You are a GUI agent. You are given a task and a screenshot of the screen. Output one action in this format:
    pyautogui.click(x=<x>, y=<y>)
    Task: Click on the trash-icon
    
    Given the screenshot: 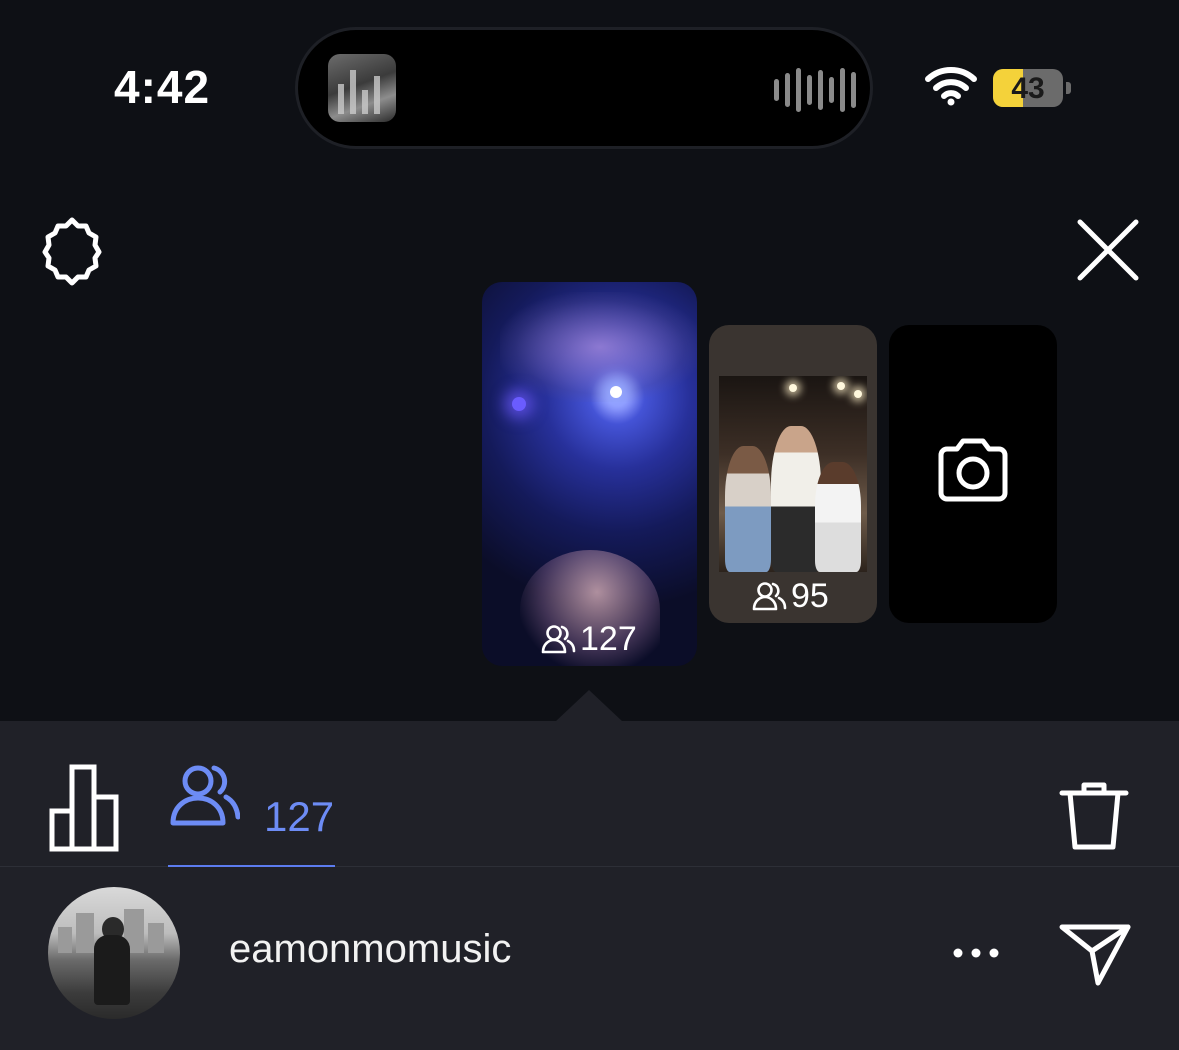 What is the action you would take?
    pyautogui.click(x=1094, y=815)
    